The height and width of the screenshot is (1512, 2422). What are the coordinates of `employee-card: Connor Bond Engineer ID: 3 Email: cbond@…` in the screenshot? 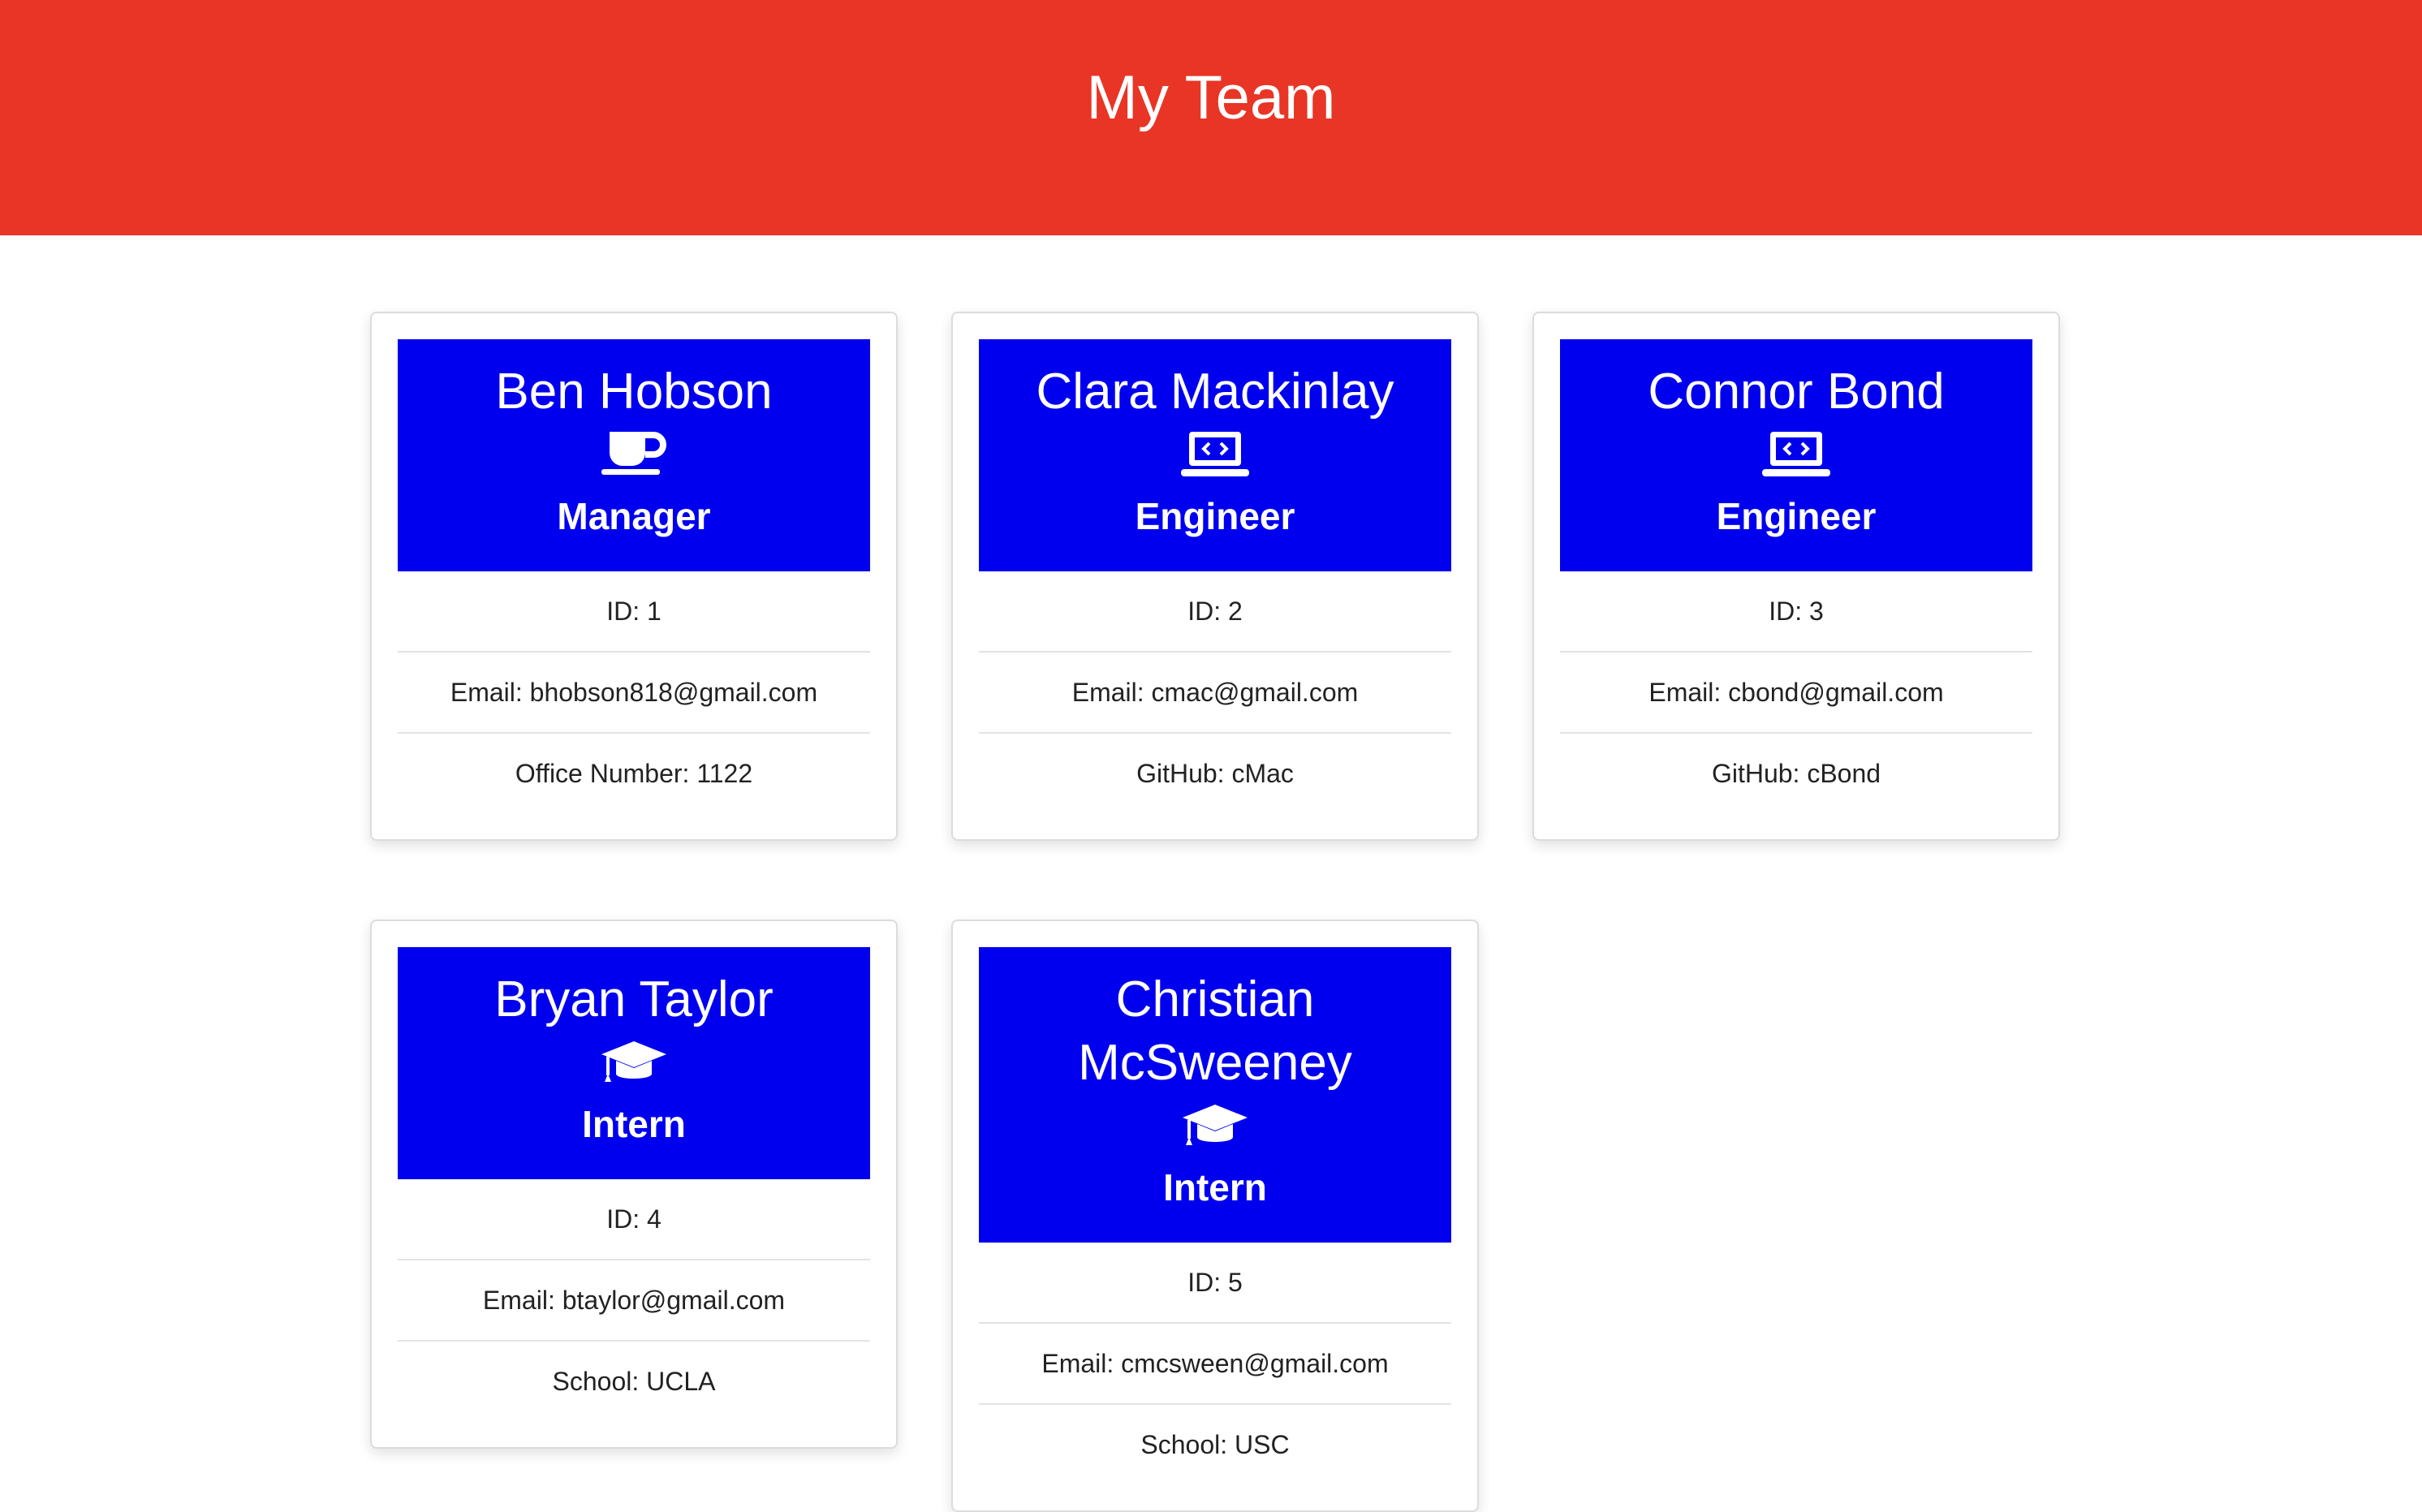 It's located at (1796, 577).